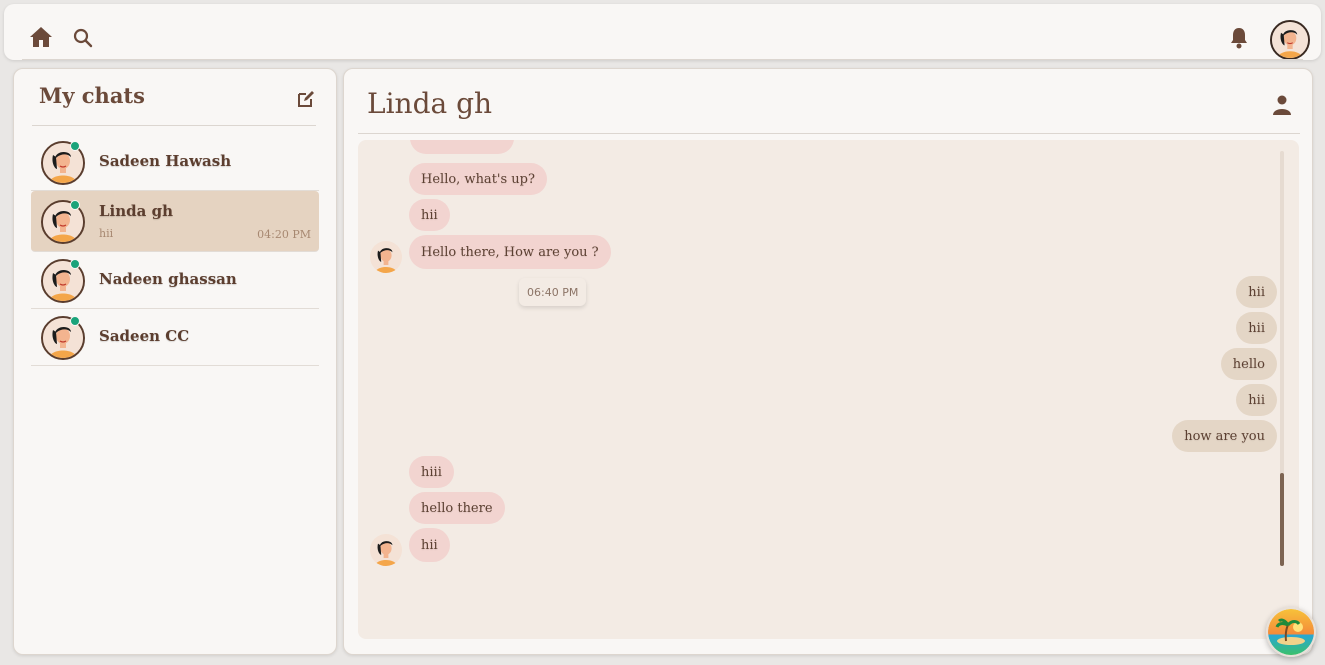 Image resolution: width=1325 pixels, height=665 pixels. I want to click on chat-name: Sadeen CC, so click(144, 336).